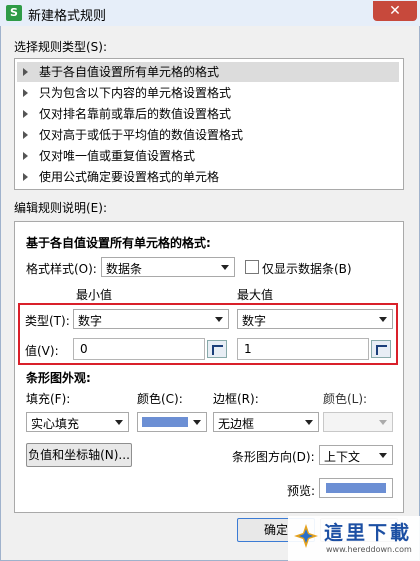  Describe the element at coordinates (47, 321) in the screenshot. I see `type-label: 类型(T):` at that location.